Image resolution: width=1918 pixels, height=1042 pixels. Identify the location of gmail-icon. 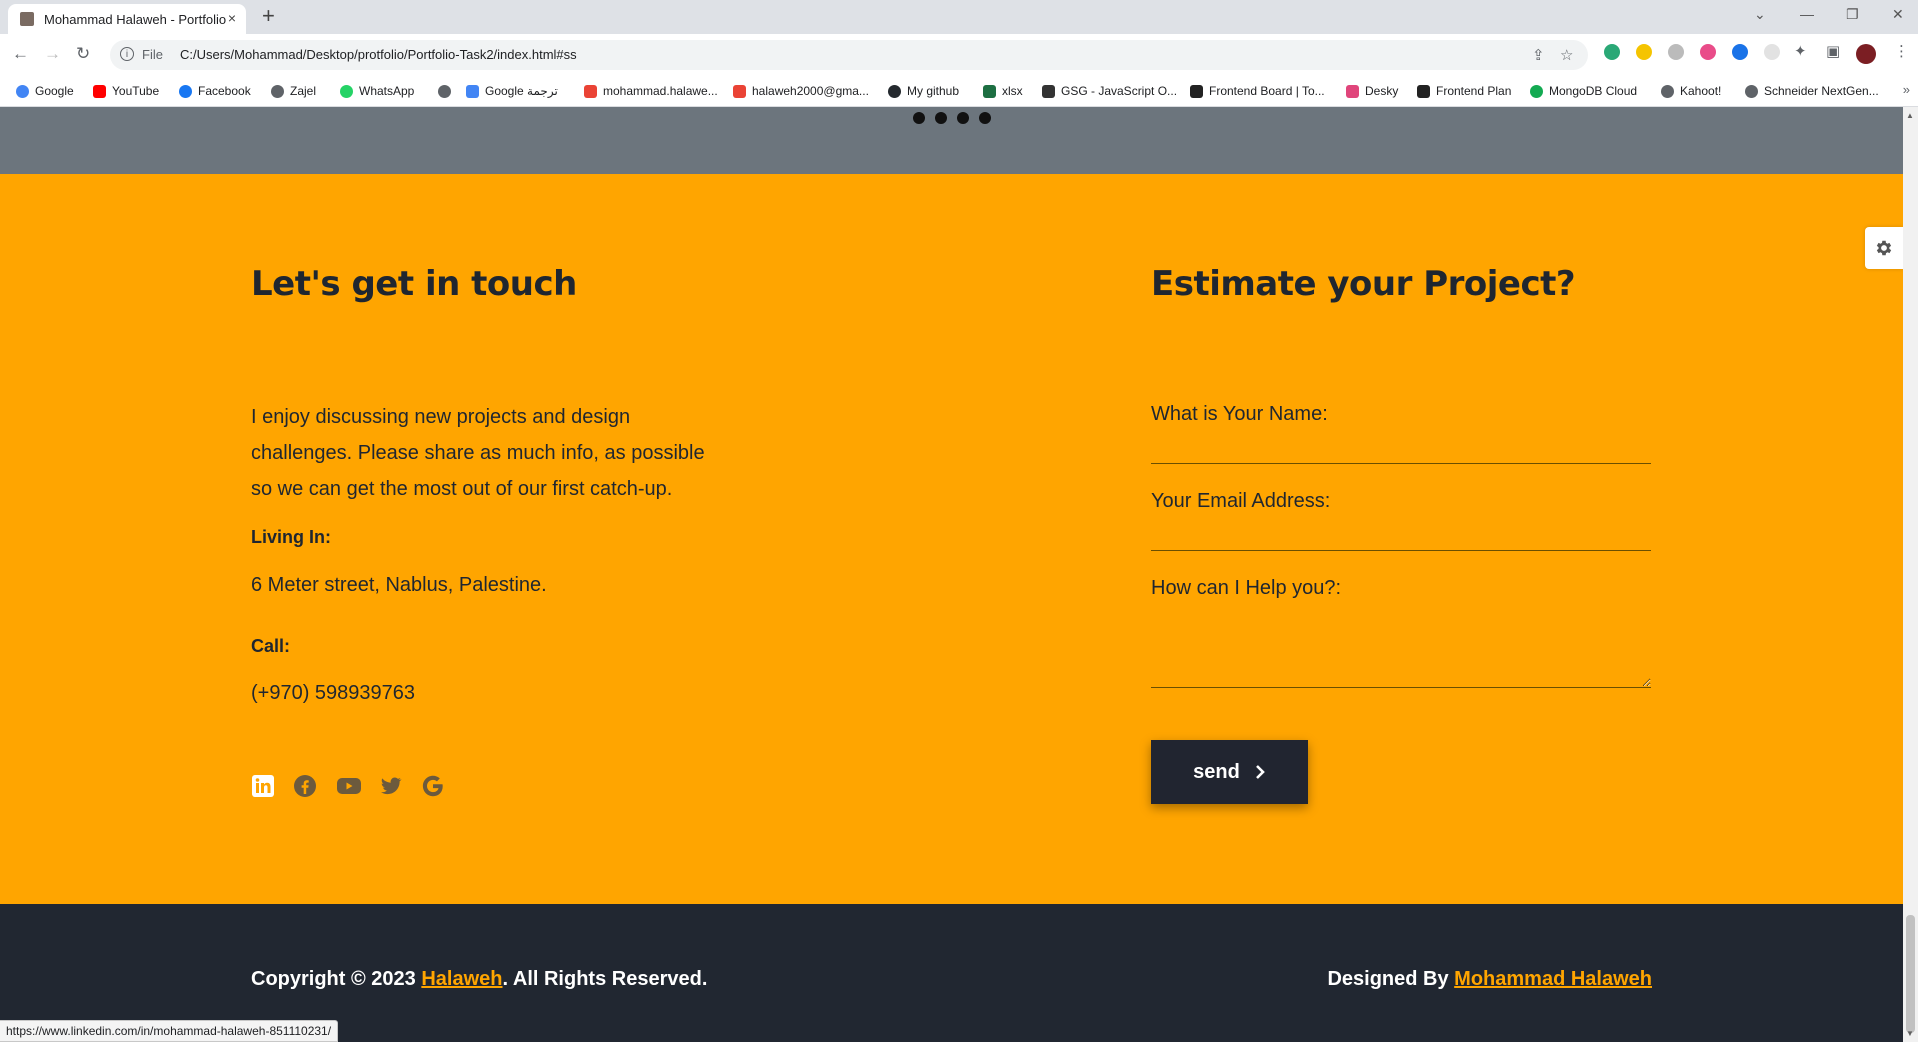
(739, 91).